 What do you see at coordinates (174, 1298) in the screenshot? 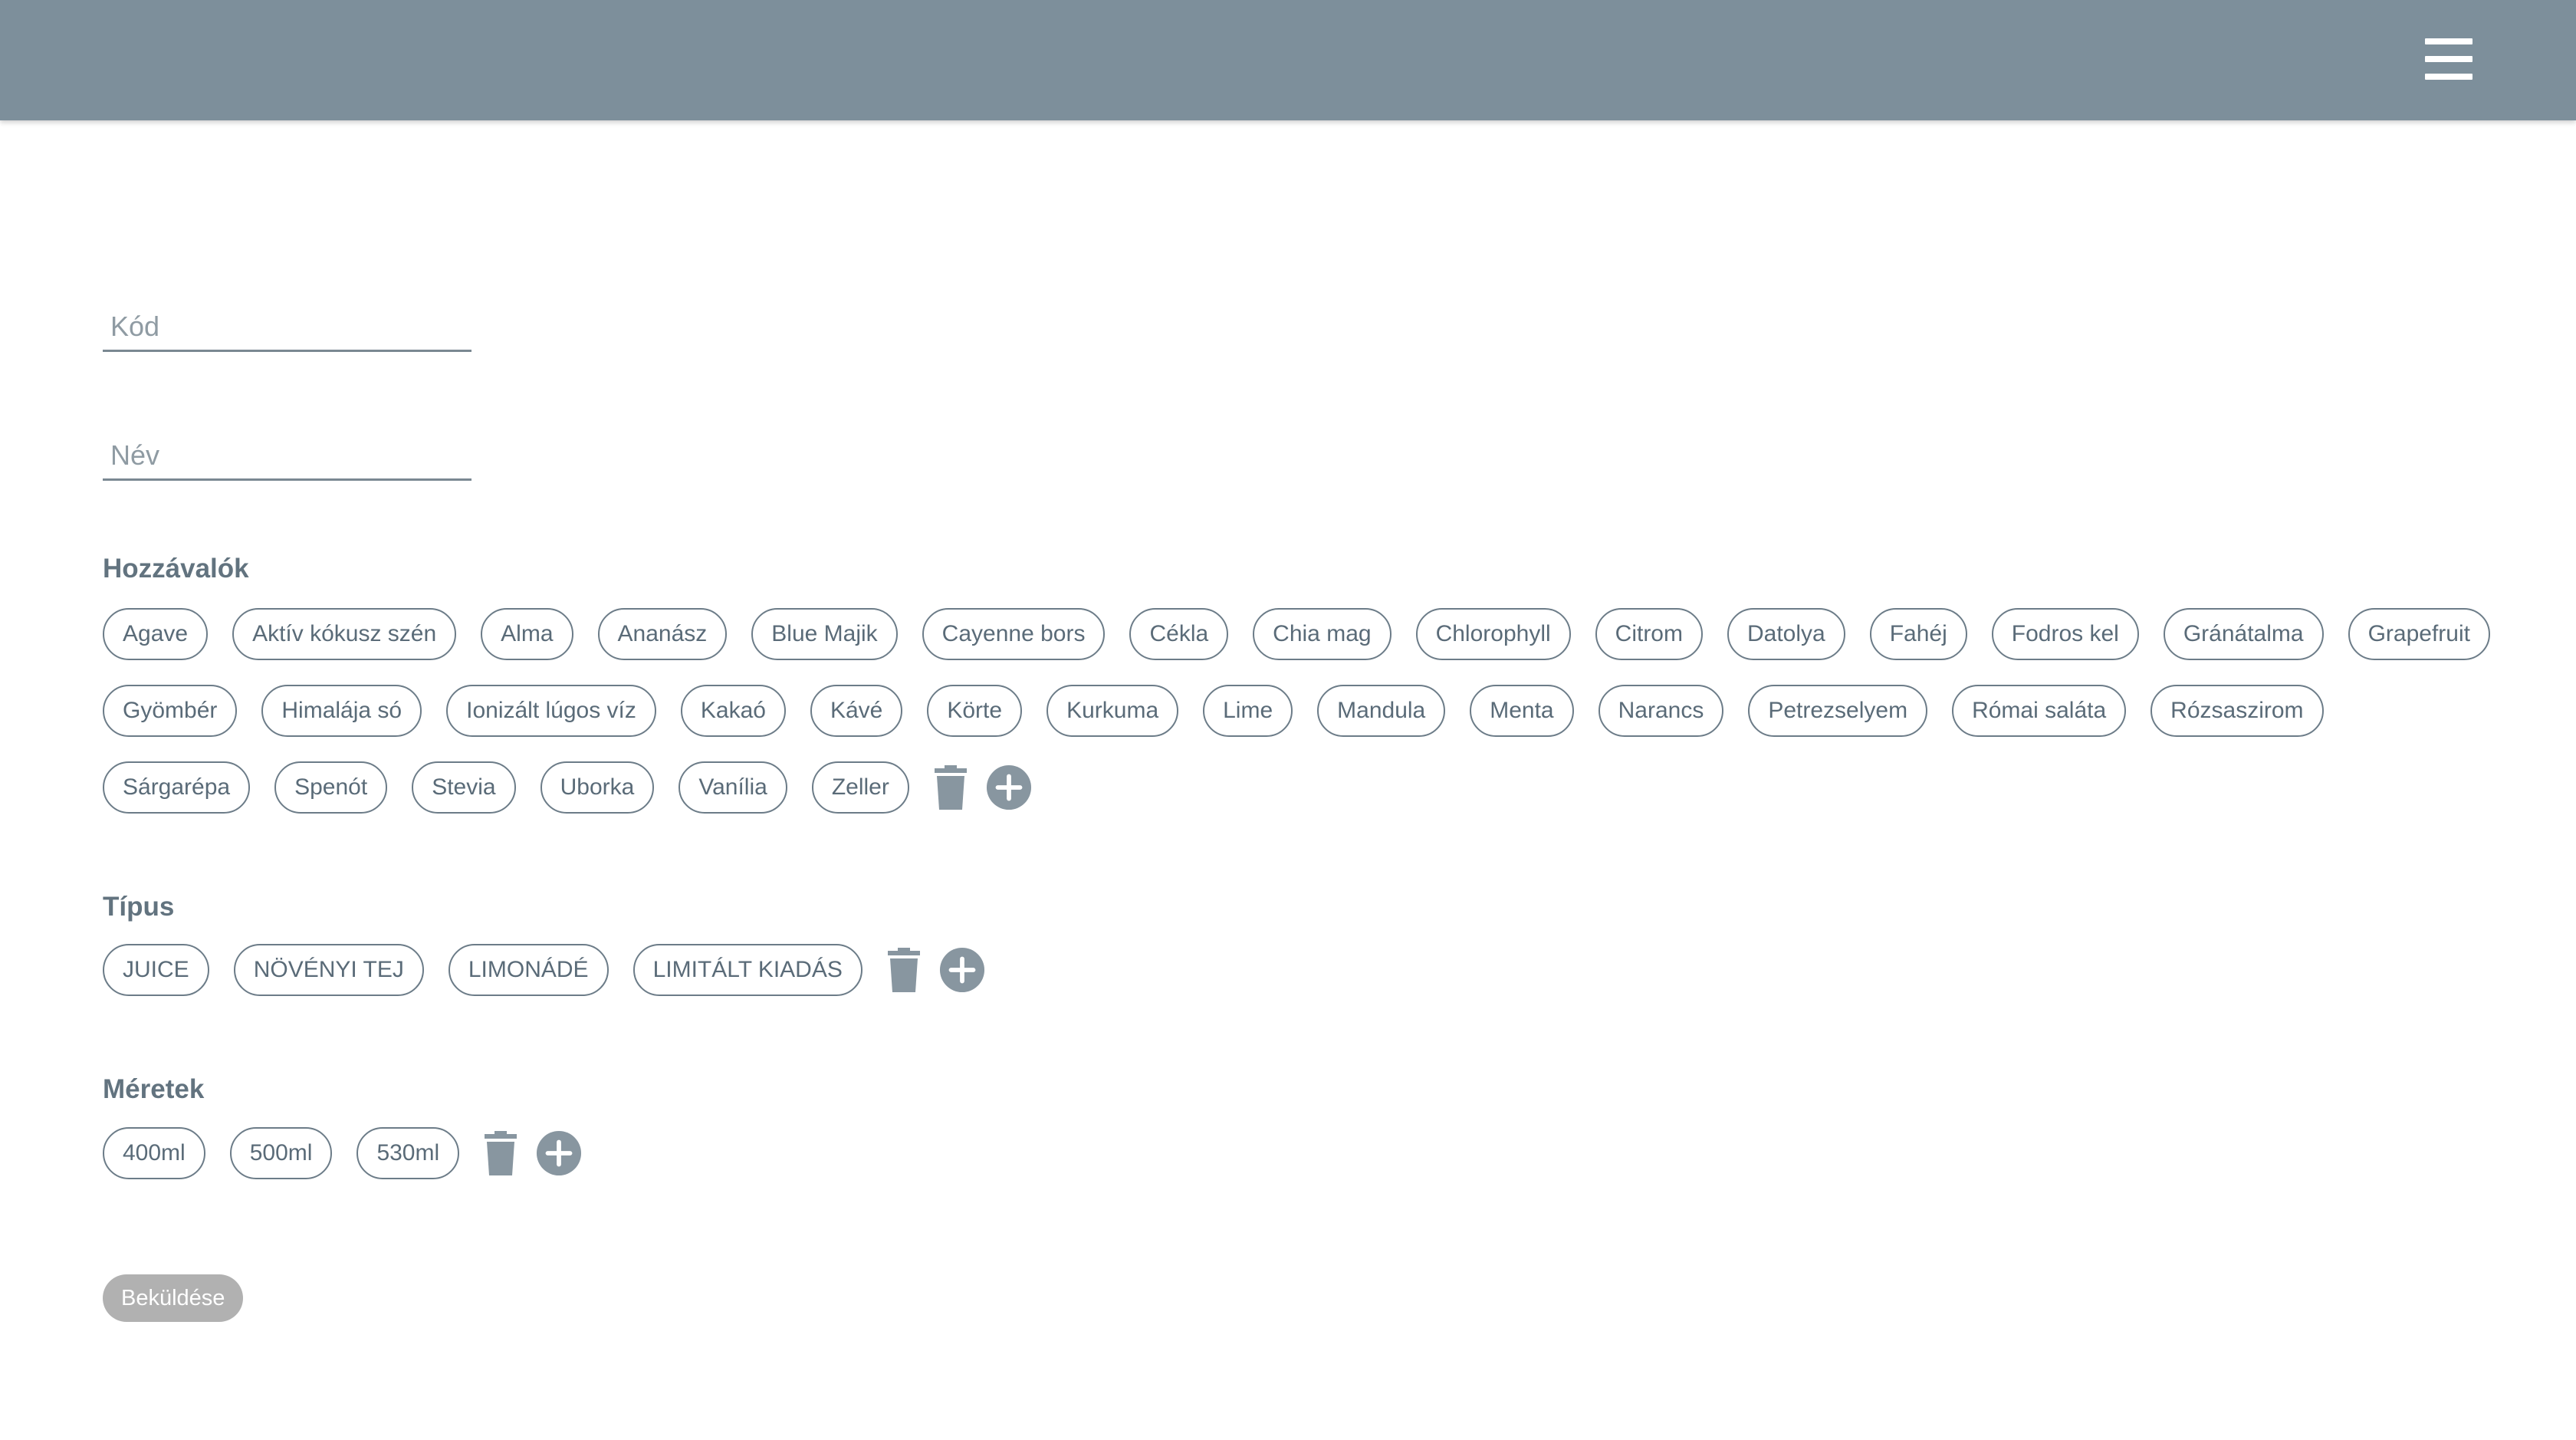
I see `submit-button: Beküldése` at bounding box center [174, 1298].